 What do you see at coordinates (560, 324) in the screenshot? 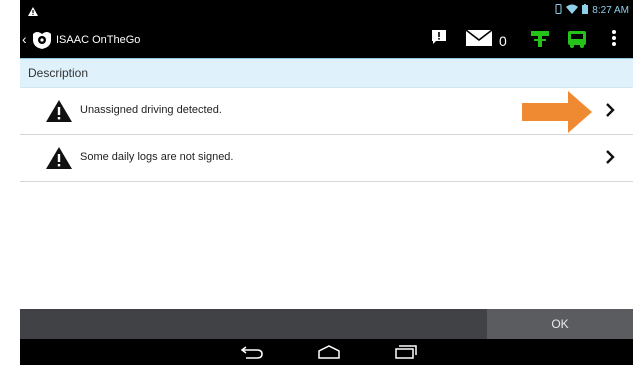
I see `ok-button: OK` at bounding box center [560, 324].